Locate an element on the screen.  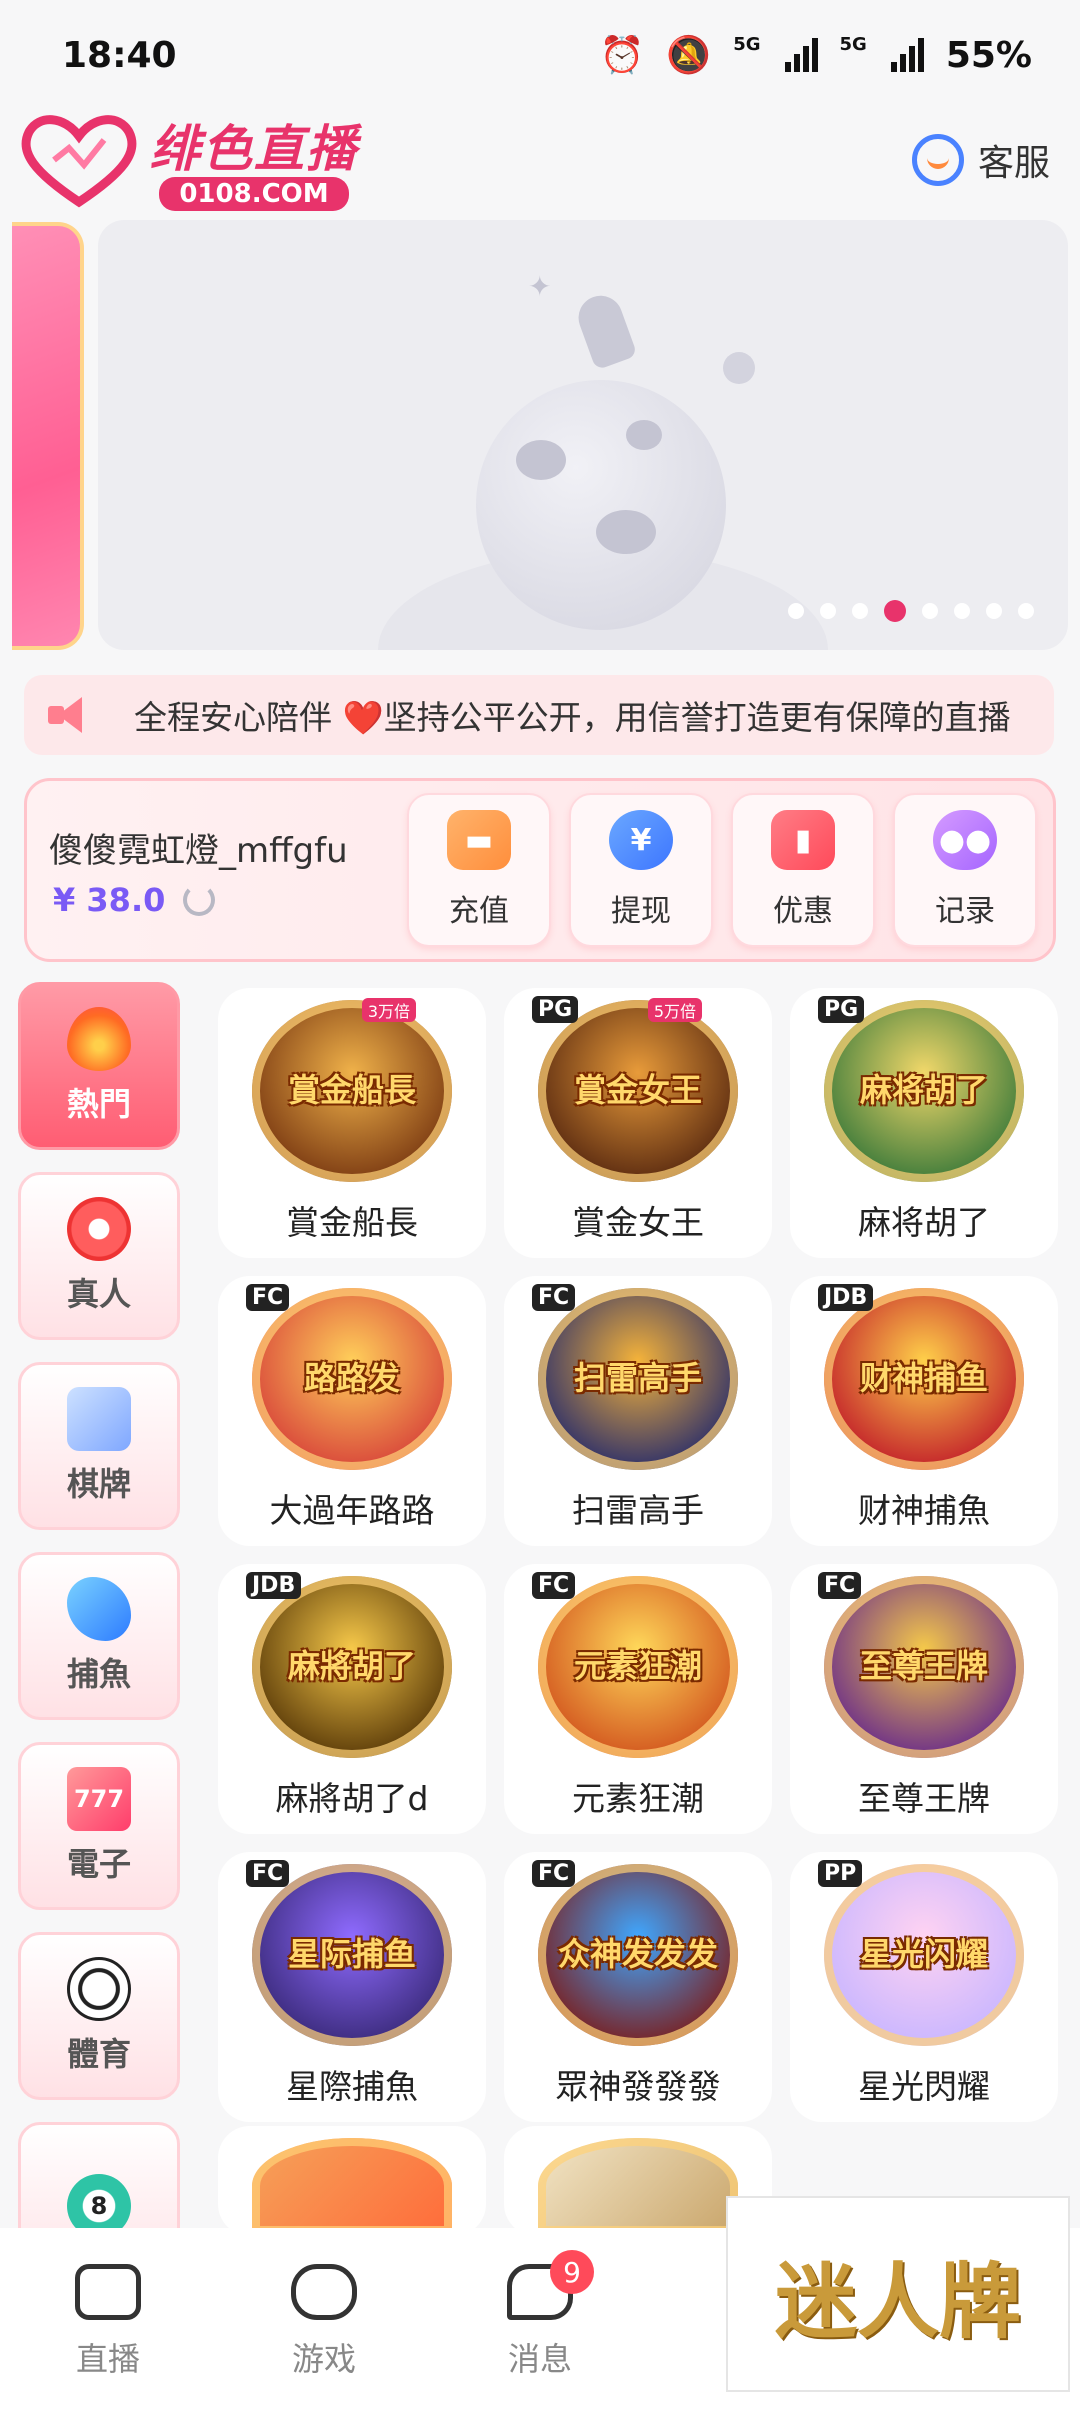
refresh-icon is located at coordinates (199, 900).